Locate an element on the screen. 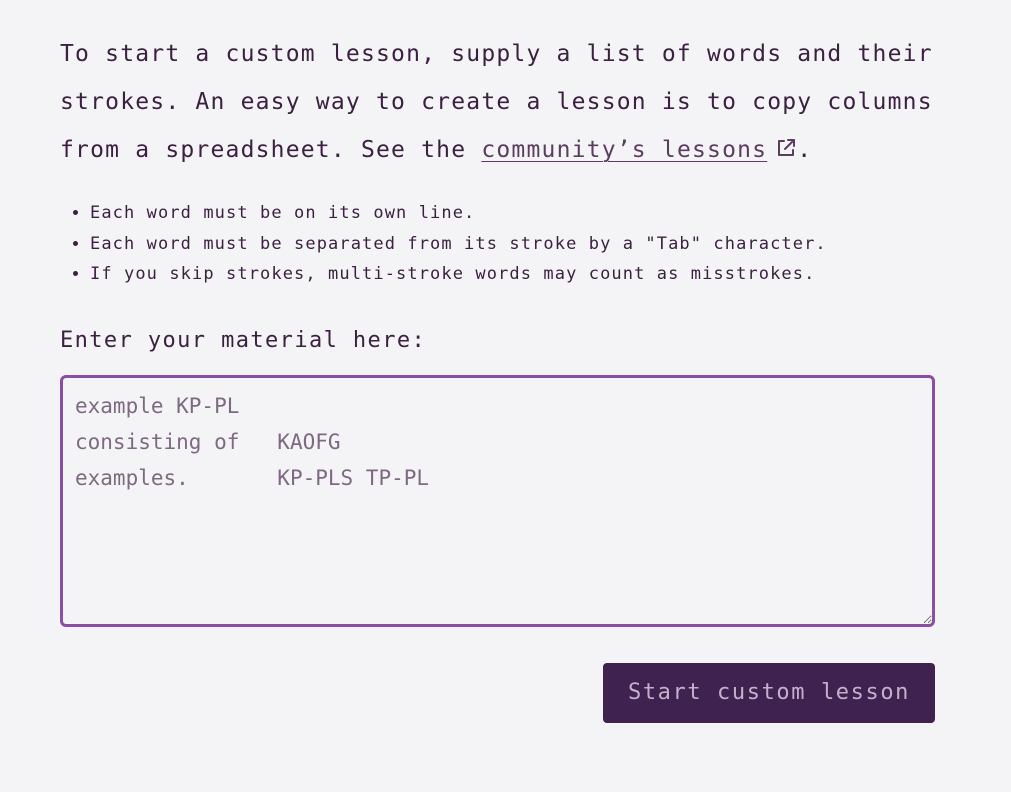 This screenshot has width=1011, height=792. start-custom-lesson-button: Start custom lesson is located at coordinates (769, 692).